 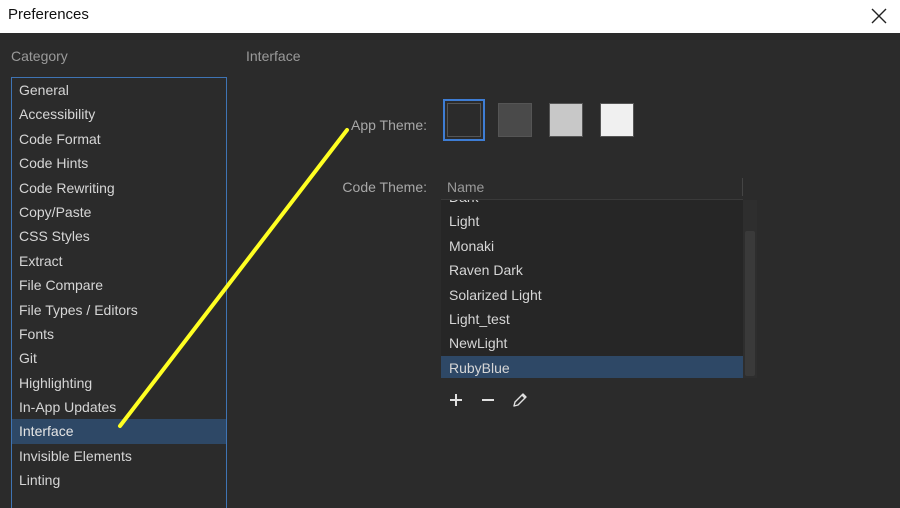 I want to click on app-theme-label: App Theme:, so click(x=388, y=125).